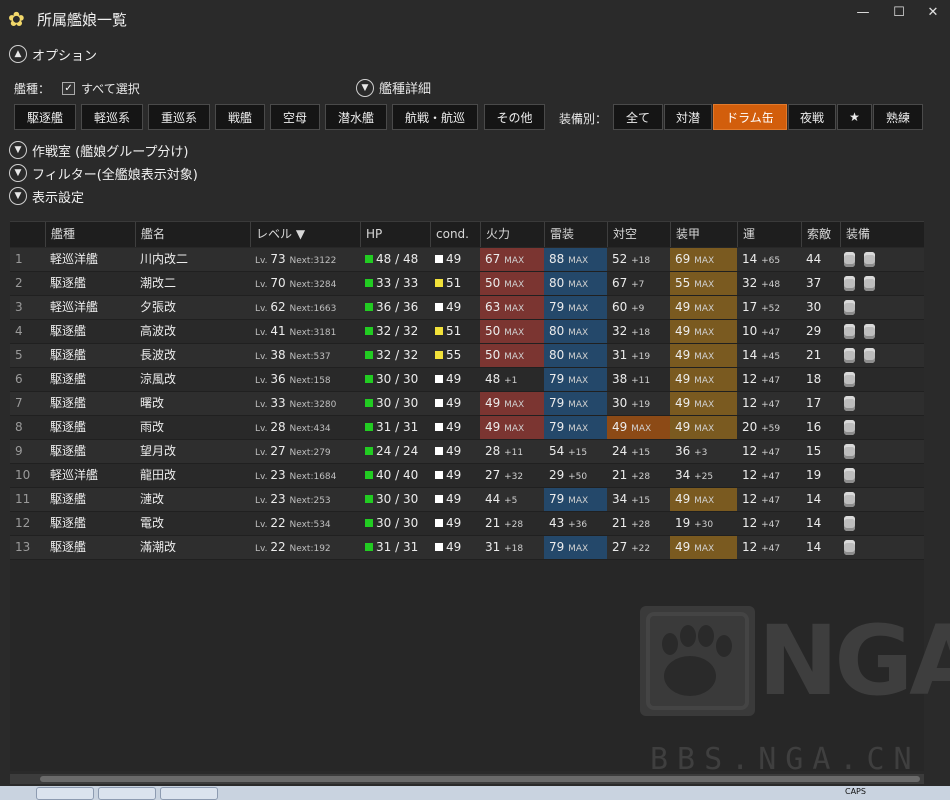  What do you see at coordinates (240, 117) in the screenshot?
I see `shiptype-button-battleship: 戦艦` at bounding box center [240, 117].